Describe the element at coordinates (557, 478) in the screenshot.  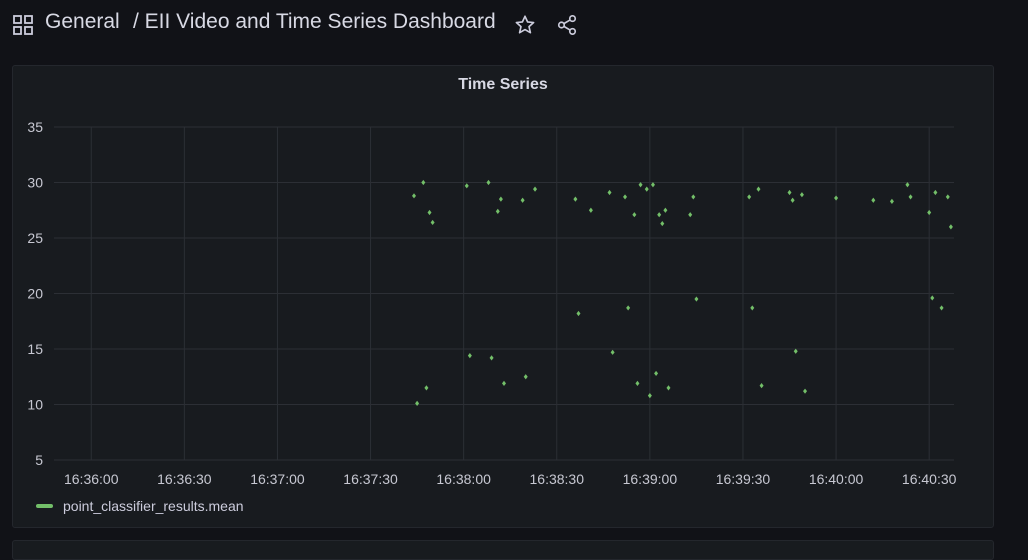
I see `x-tick-label: 16:38:30` at that location.